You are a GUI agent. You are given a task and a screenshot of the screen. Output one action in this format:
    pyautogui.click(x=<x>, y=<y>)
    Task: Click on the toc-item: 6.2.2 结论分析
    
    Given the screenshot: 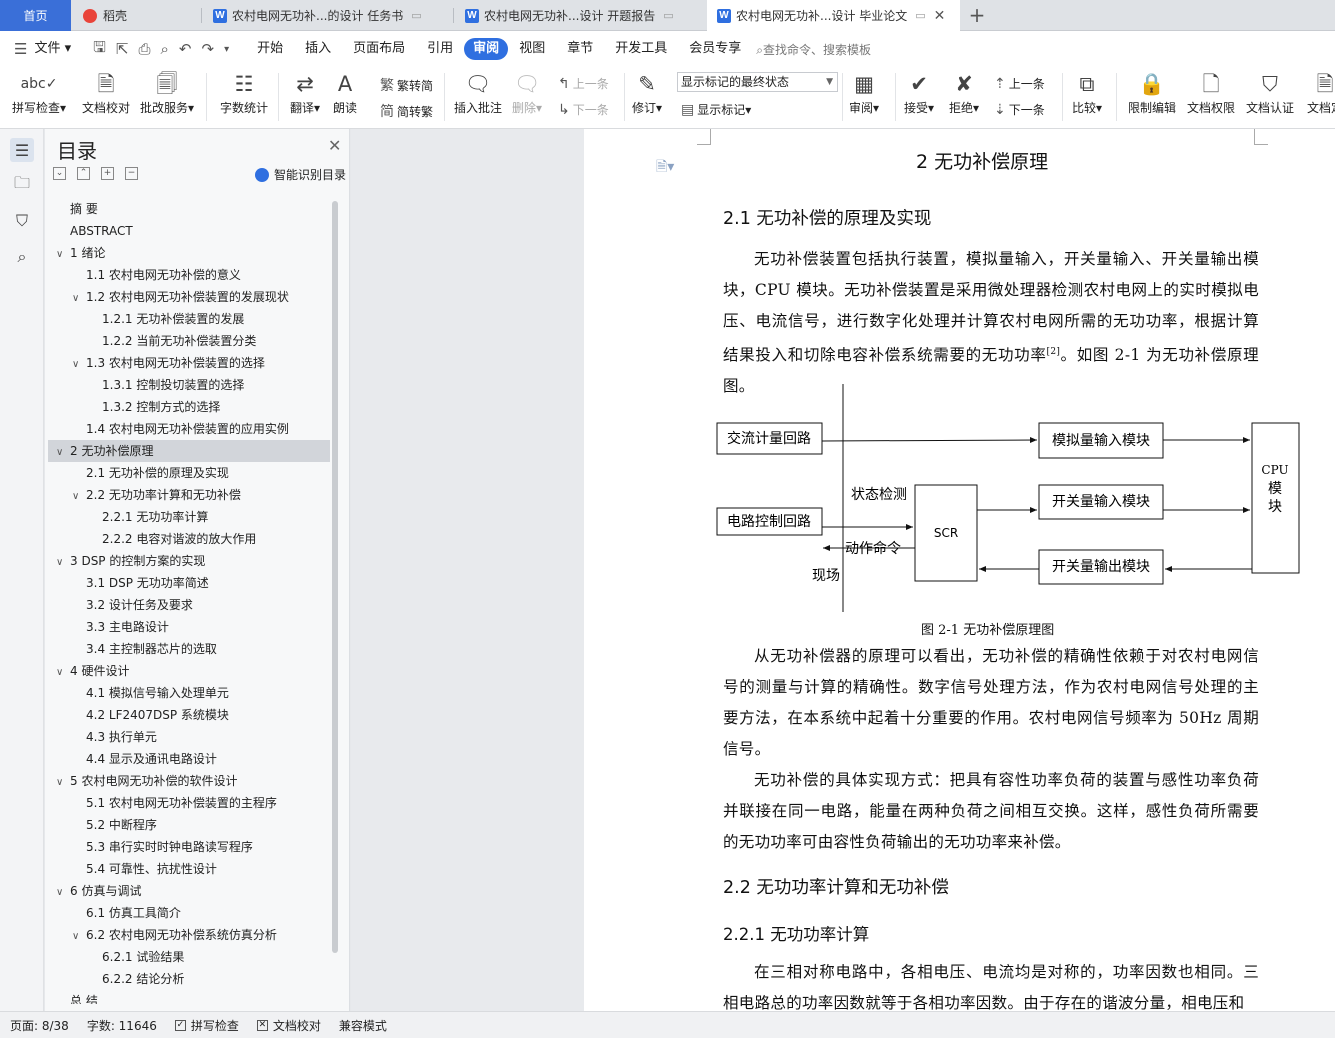 What is the action you would take?
    pyautogui.click(x=189, y=979)
    